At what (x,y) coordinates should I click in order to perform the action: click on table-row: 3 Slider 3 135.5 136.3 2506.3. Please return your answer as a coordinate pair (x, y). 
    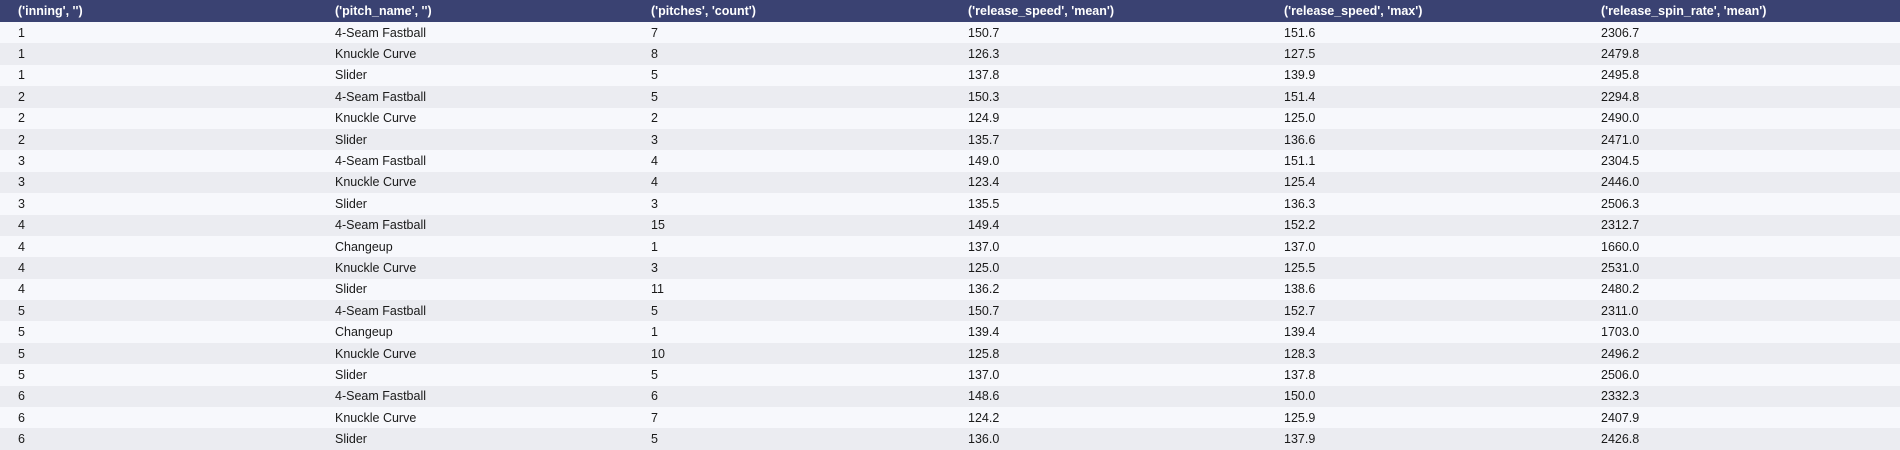
    Looking at the image, I should click on (950, 204).